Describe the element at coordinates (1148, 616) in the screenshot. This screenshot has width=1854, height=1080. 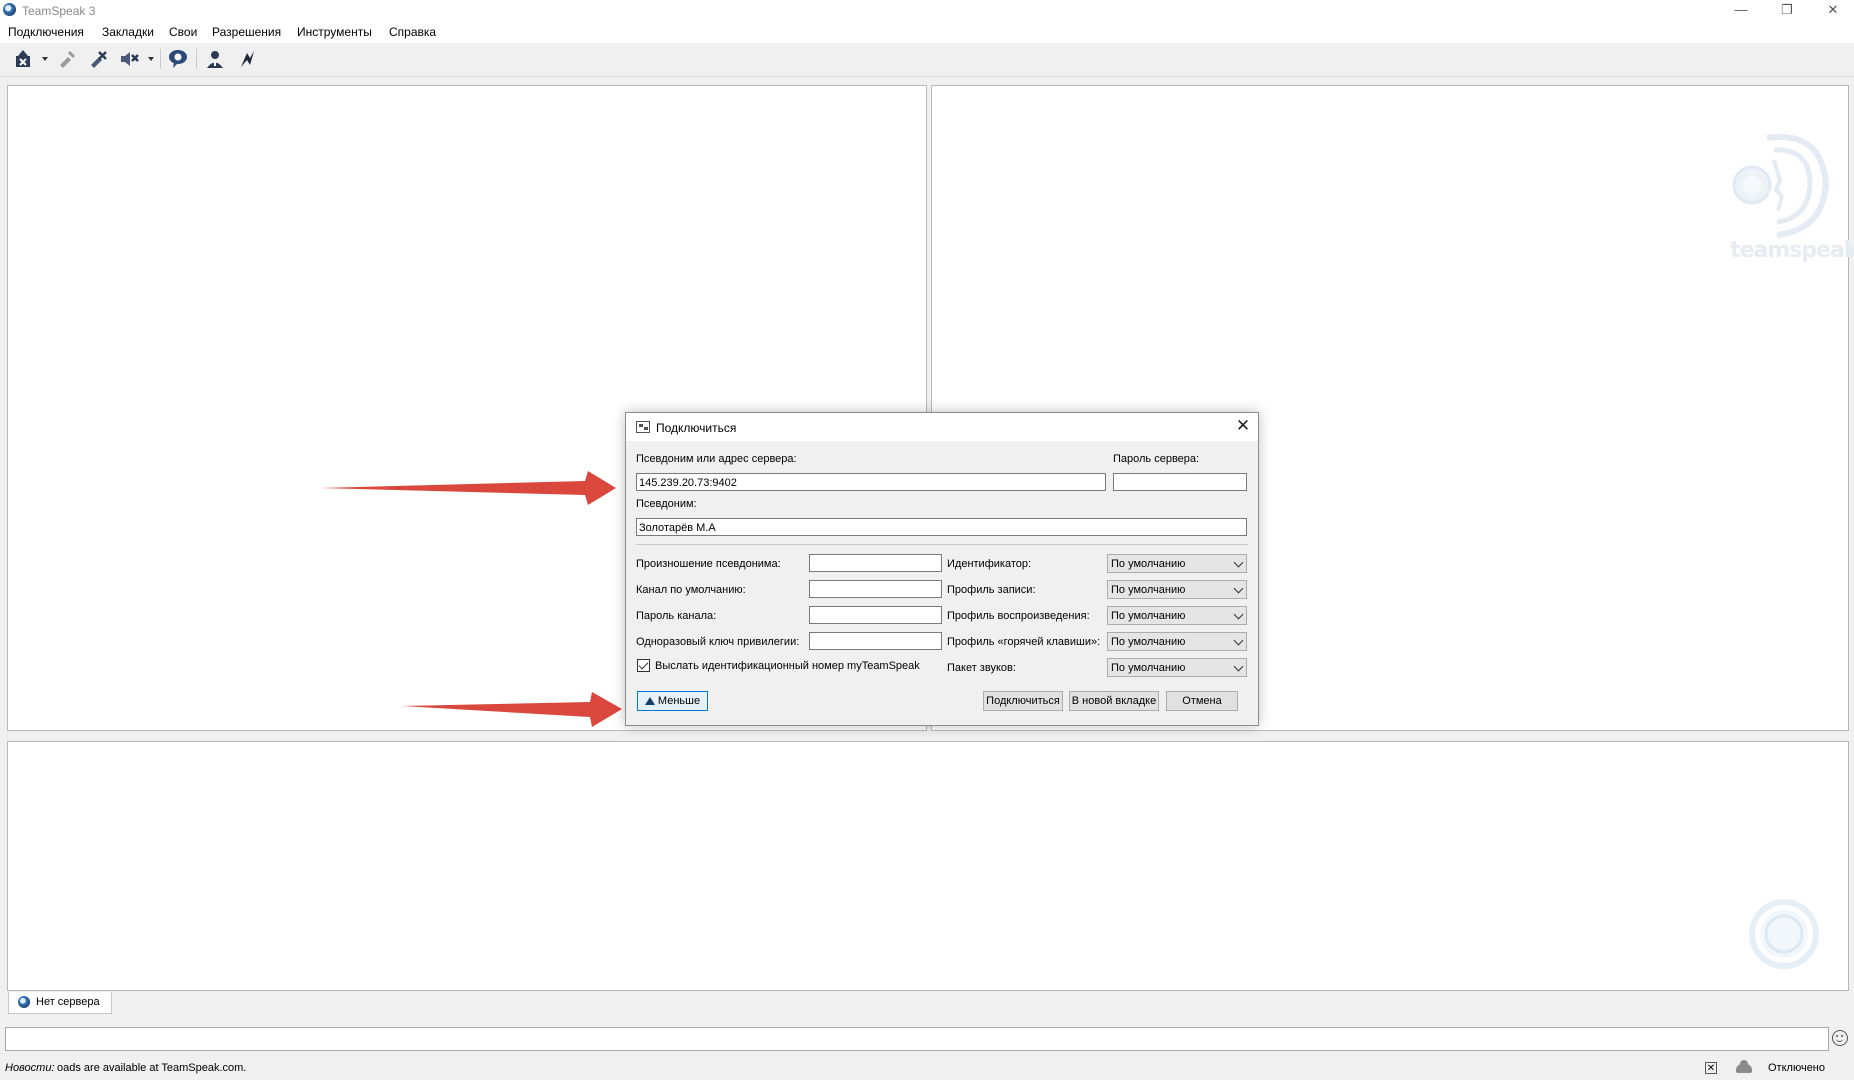
I see `playback-profile-value: По умолчанию` at that location.